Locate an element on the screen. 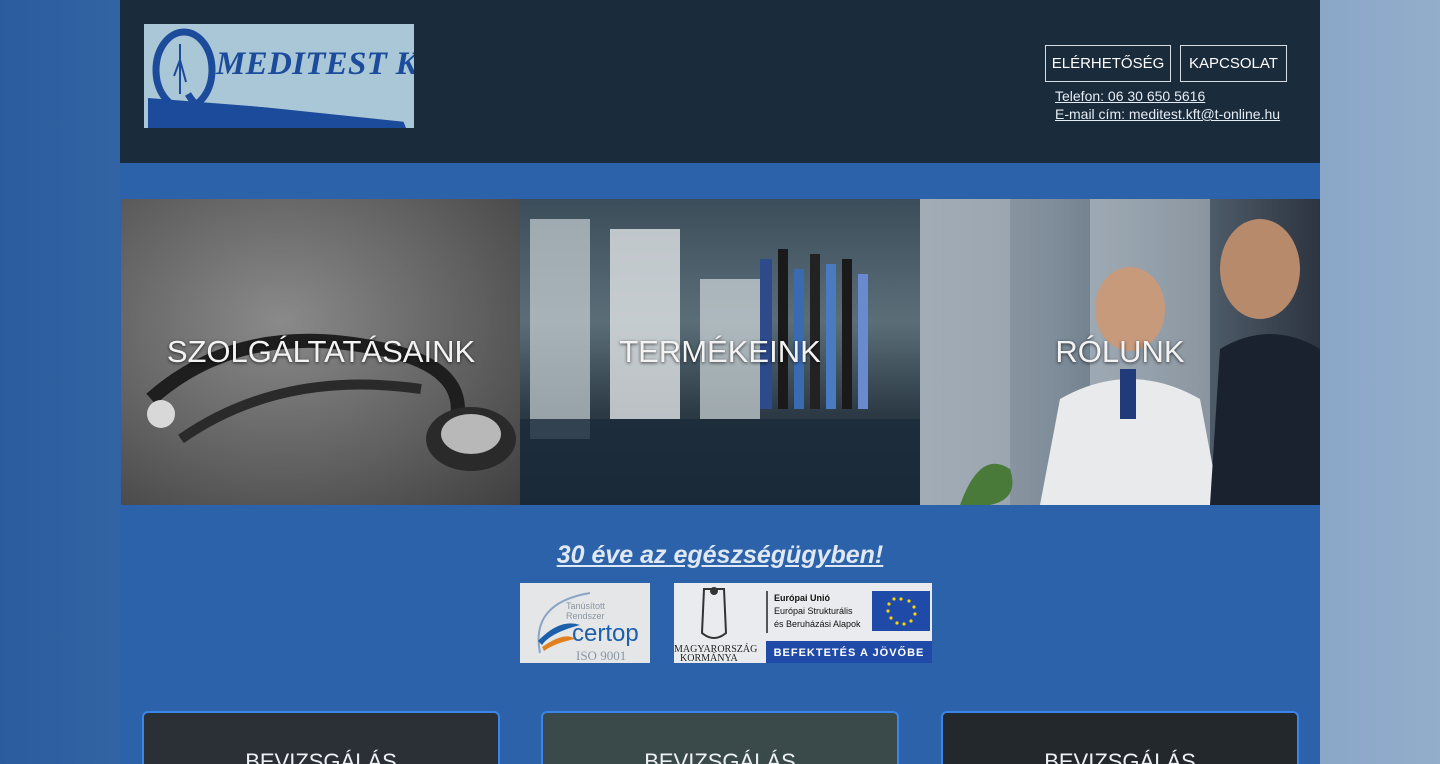  tile-label: RÓLUNK is located at coordinates (1120, 351).